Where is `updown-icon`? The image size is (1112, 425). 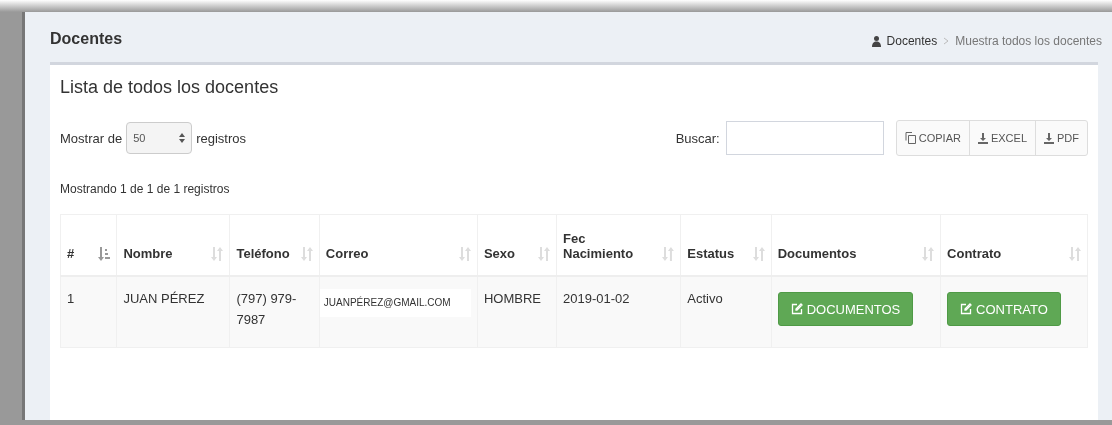 updown-icon is located at coordinates (182, 138).